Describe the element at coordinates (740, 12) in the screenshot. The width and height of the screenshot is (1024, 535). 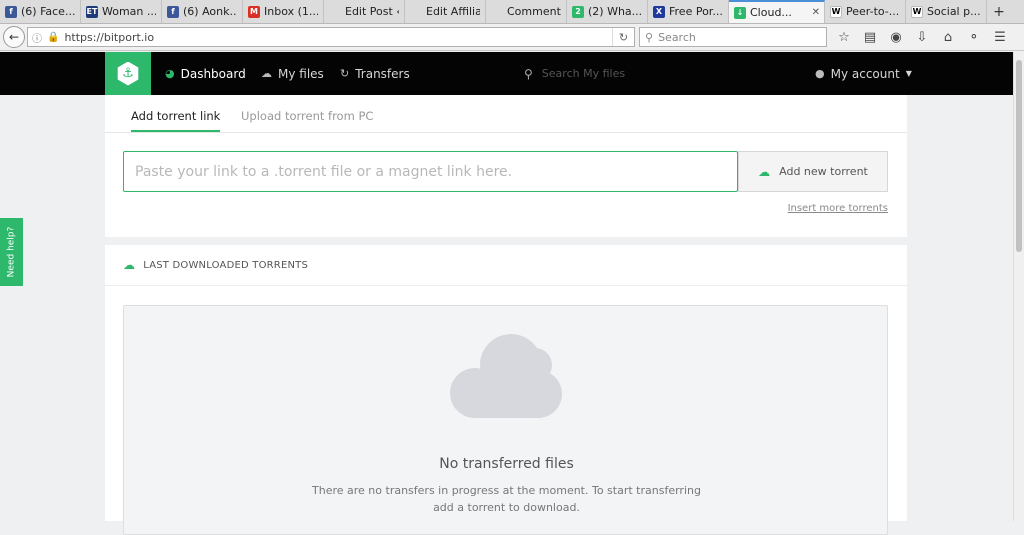
I see `bitport-icon: ↓` at that location.